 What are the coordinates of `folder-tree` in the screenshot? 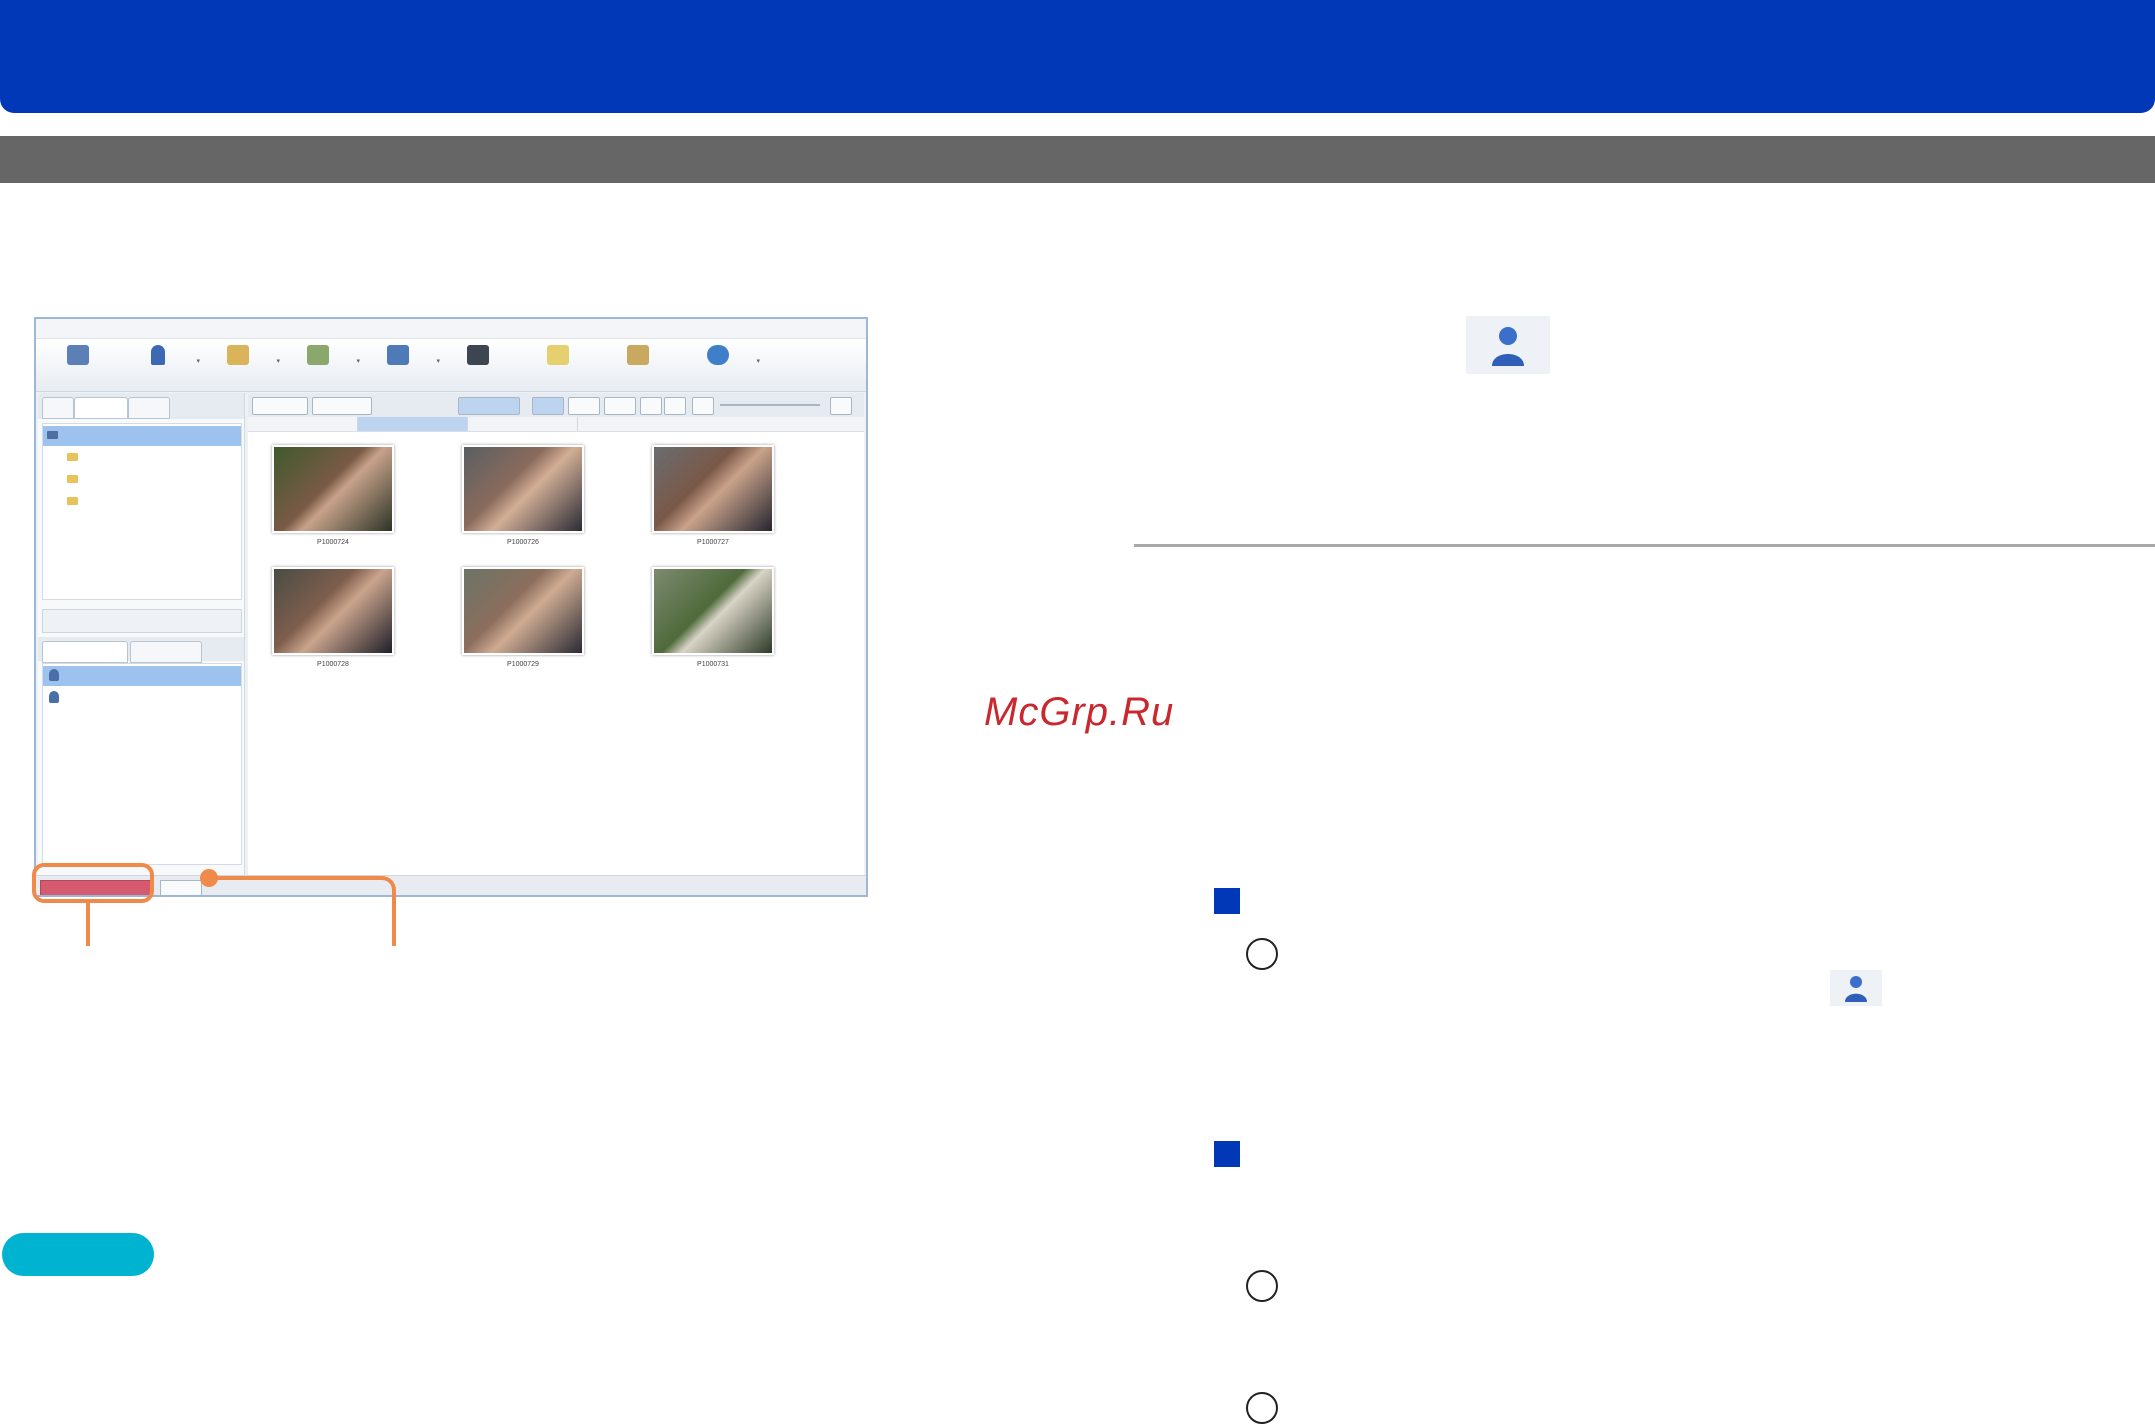 It's located at (142, 511).